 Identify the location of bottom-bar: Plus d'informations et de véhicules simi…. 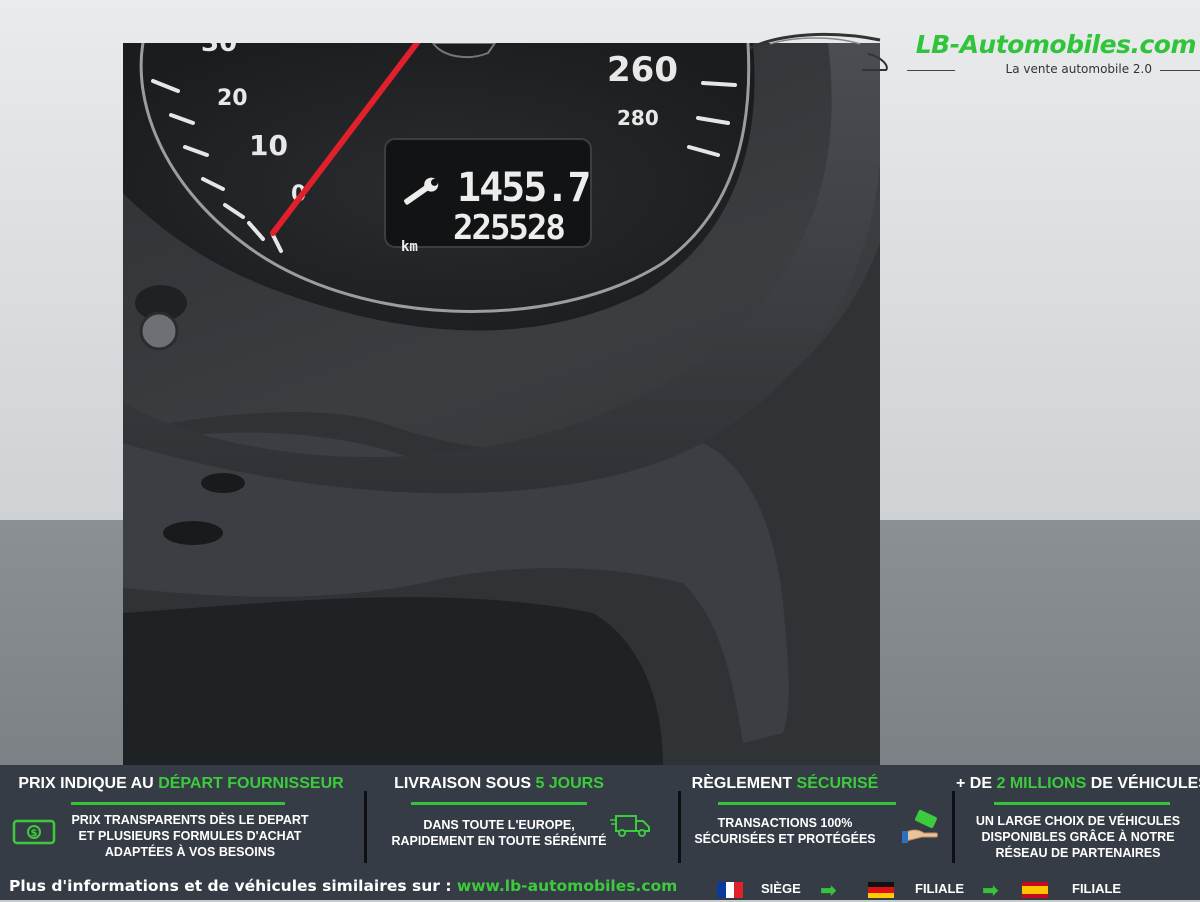
(600, 887).